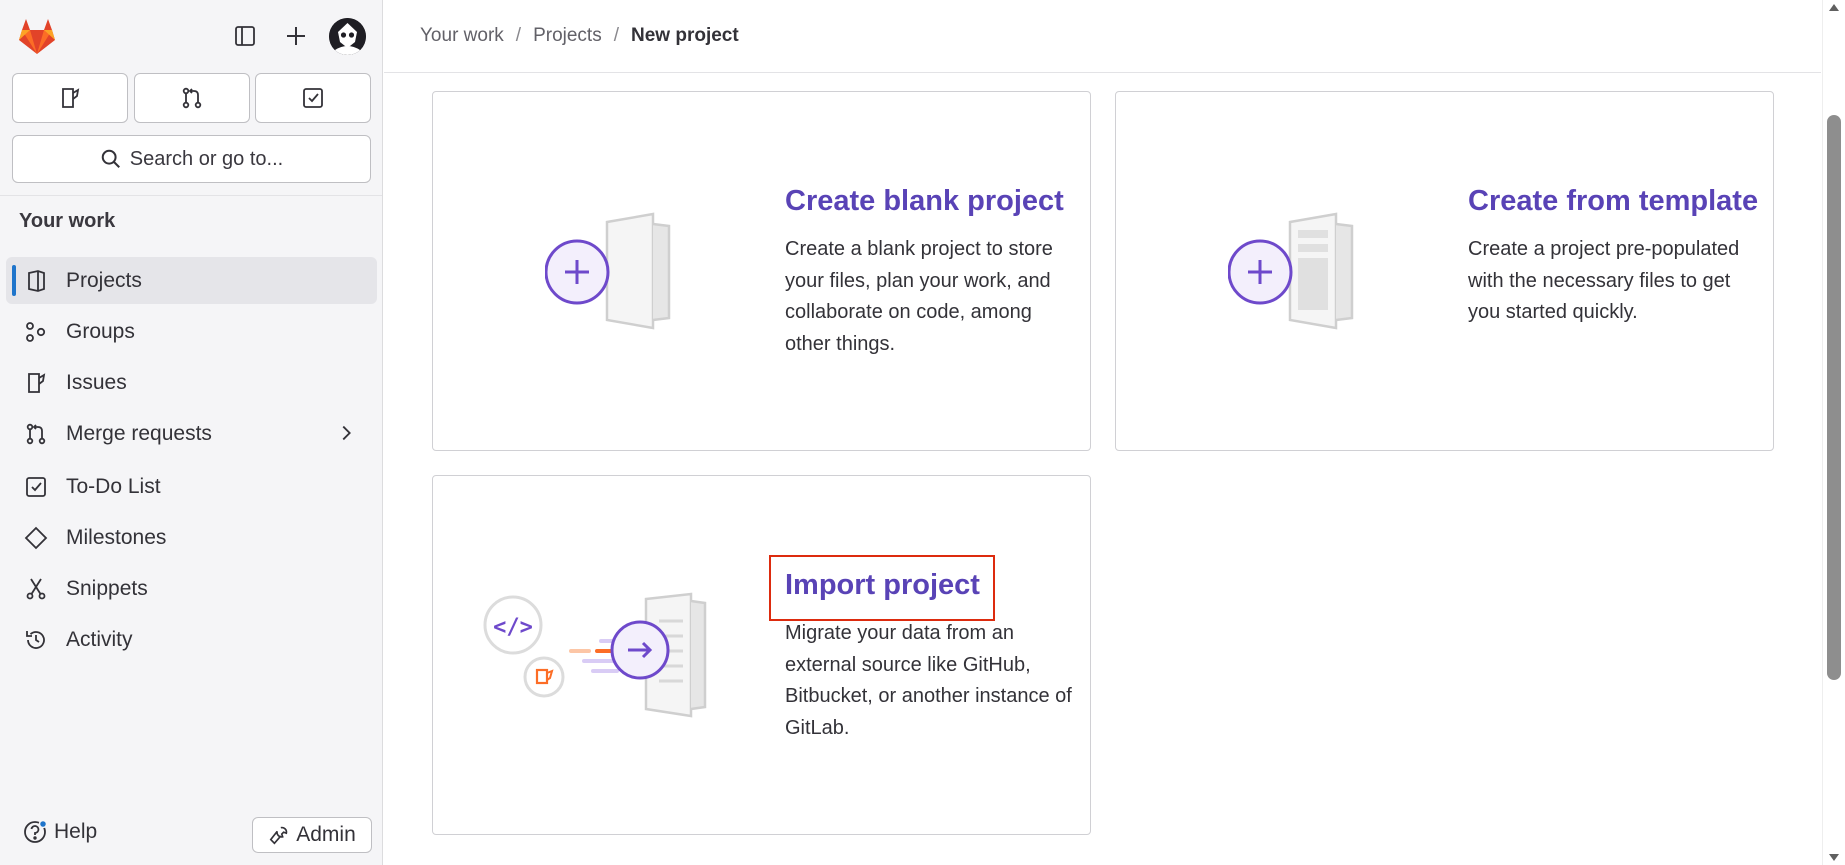 Image resolution: width=1845 pixels, height=865 pixels. What do you see at coordinates (924, 201) in the screenshot?
I see `card-title: Create blank project` at bounding box center [924, 201].